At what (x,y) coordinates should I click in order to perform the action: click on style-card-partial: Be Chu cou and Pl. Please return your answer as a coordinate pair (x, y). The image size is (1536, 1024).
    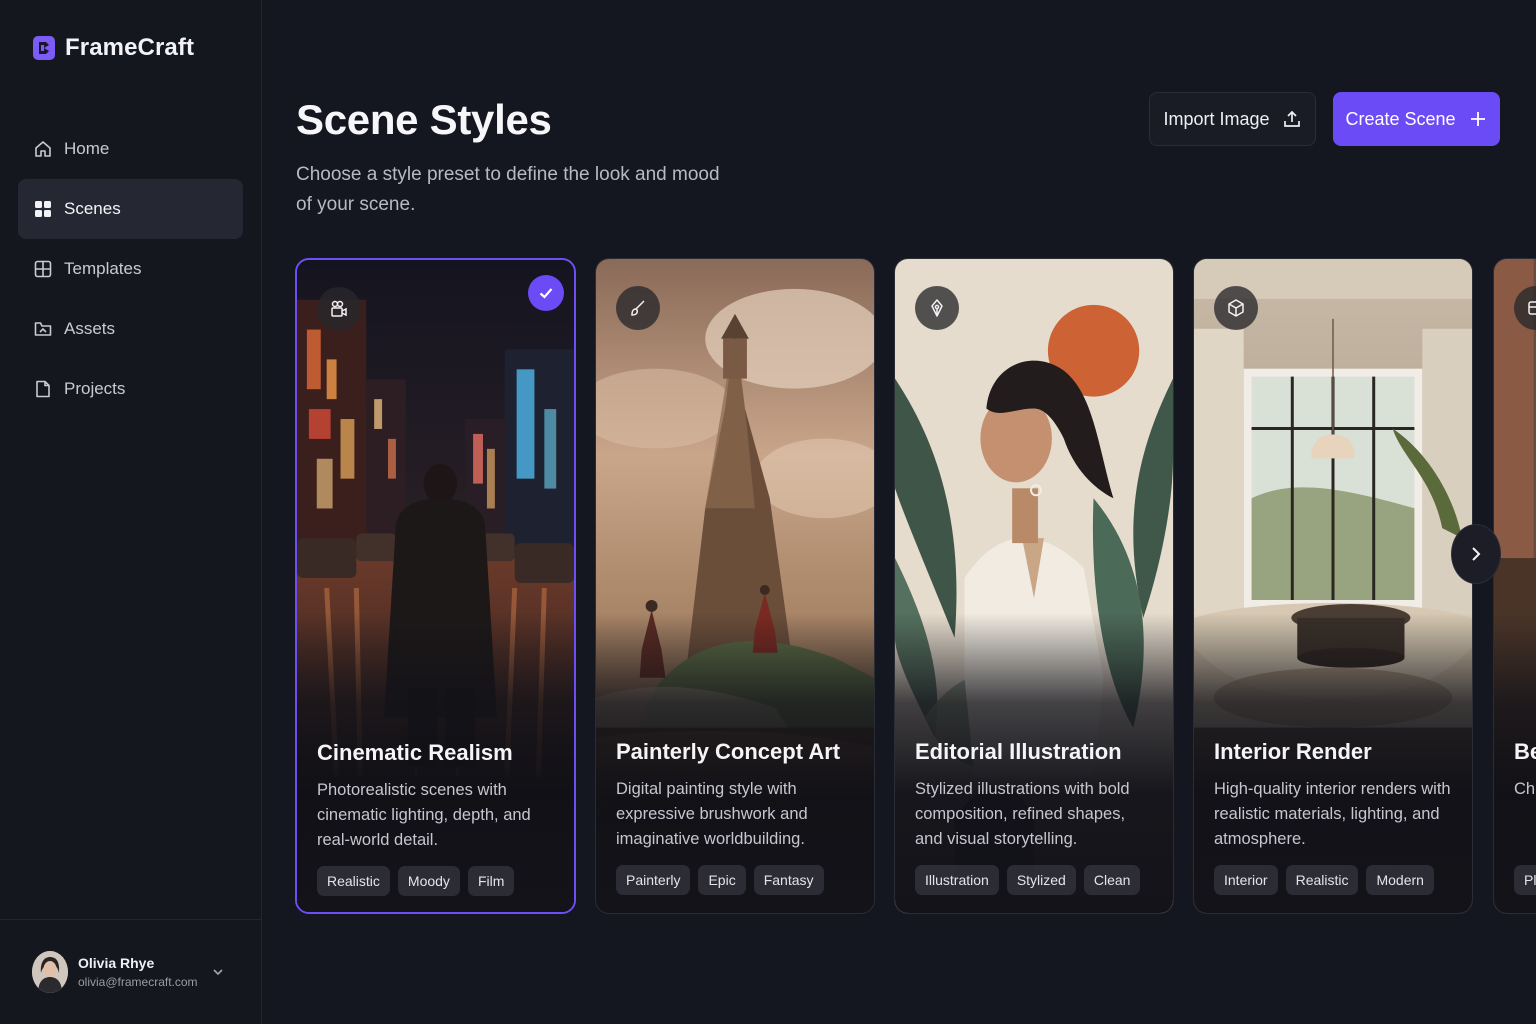
    Looking at the image, I should click on (1514, 586).